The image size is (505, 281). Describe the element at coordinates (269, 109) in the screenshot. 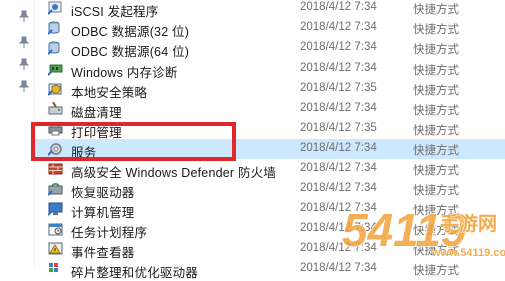

I see `file-row-disk-cleanup: 磁盘清理 2018/4/12 7:34 快捷方式` at that location.